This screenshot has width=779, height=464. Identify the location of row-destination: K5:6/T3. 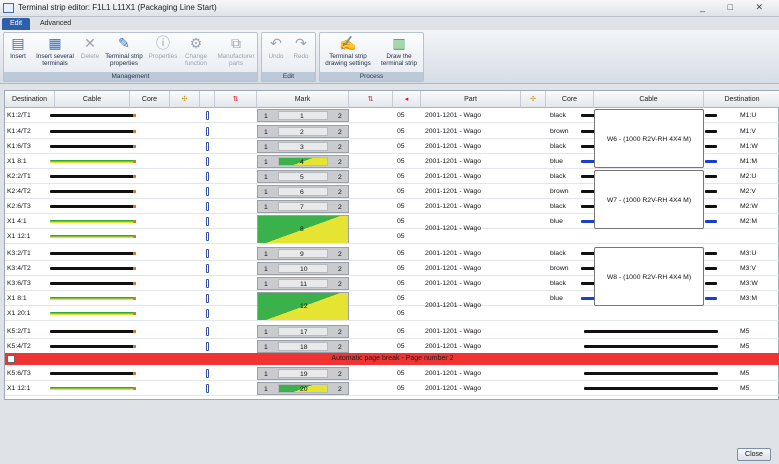
(19, 373).